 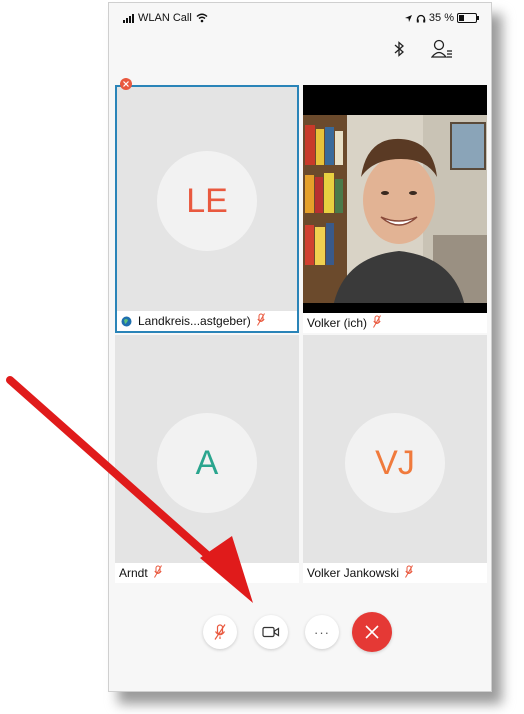 I want to click on location-icon, so click(x=408, y=18).